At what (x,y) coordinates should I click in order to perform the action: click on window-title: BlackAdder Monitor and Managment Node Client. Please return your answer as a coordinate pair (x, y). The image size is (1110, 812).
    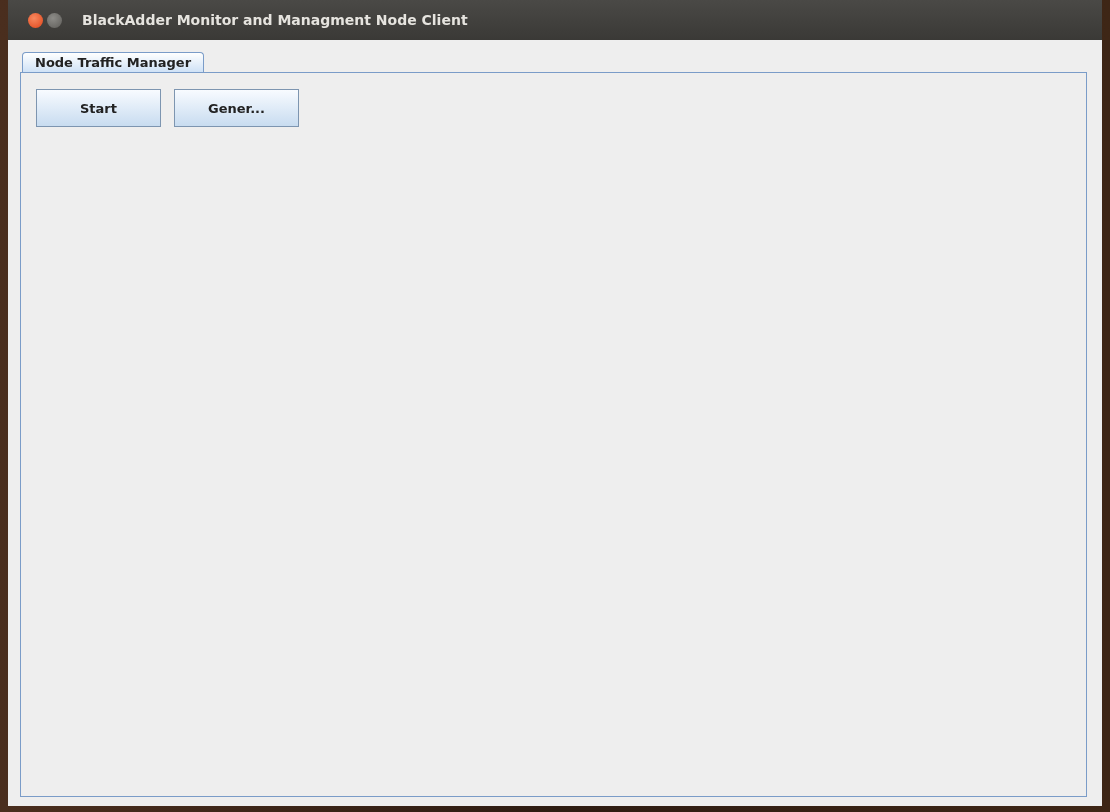
    Looking at the image, I should click on (275, 20).